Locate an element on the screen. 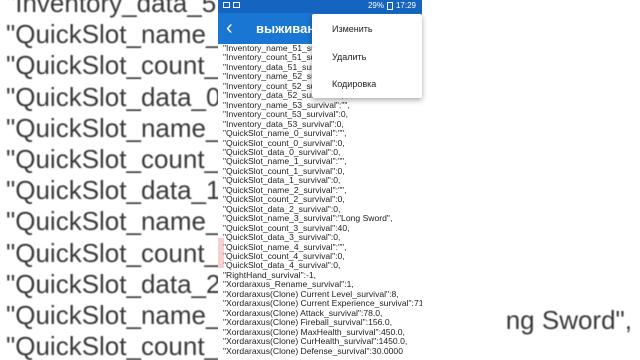  battery-icon is located at coordinates (389, 5).